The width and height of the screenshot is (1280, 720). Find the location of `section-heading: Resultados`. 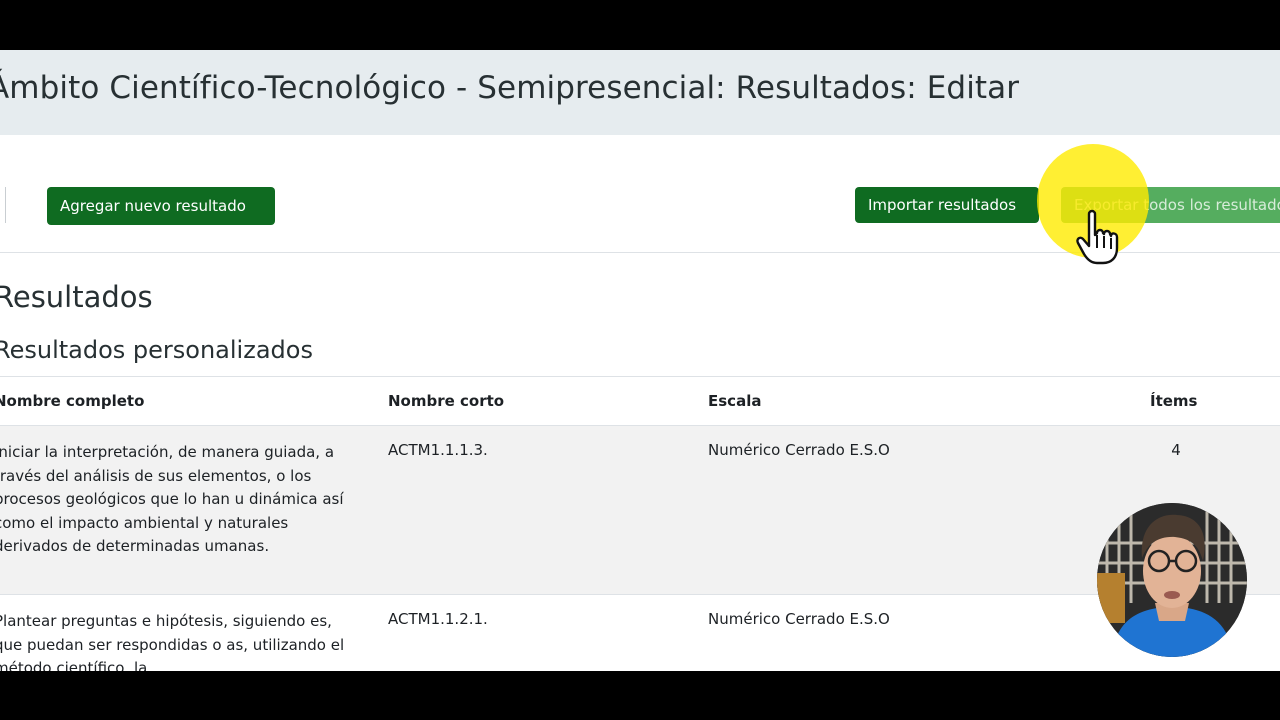

section-heading: Resultados is located at coordinates (76, 297).